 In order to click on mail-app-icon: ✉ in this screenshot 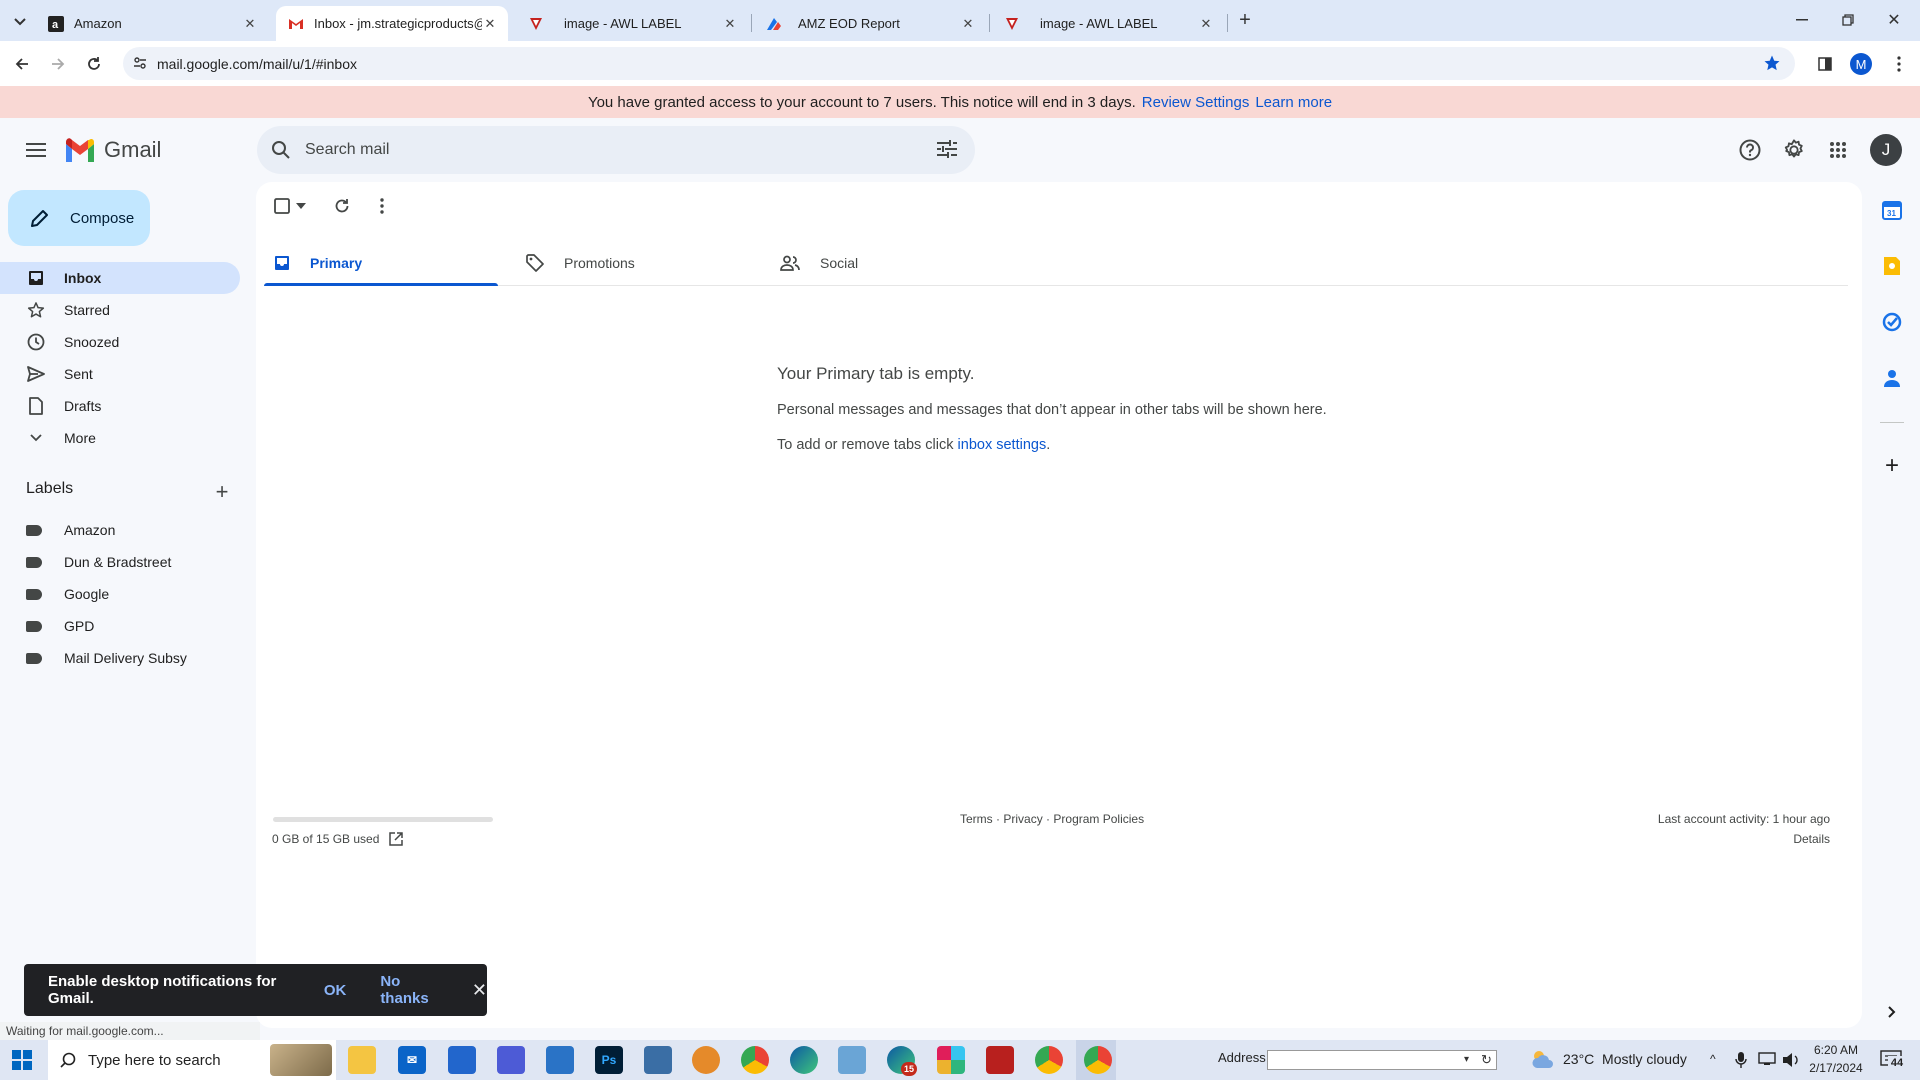, I will do `click(412, 1060)`.